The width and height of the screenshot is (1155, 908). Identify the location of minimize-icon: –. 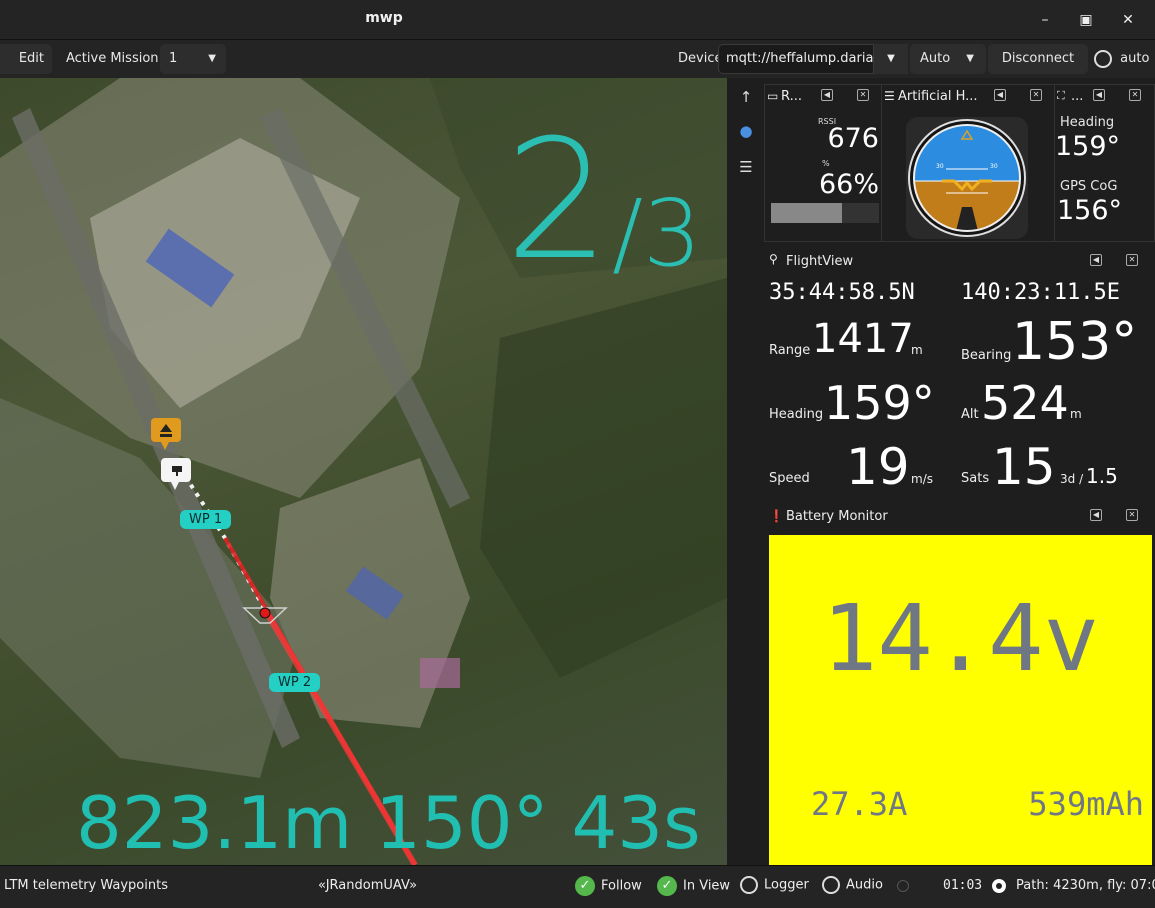
(1045, 20).